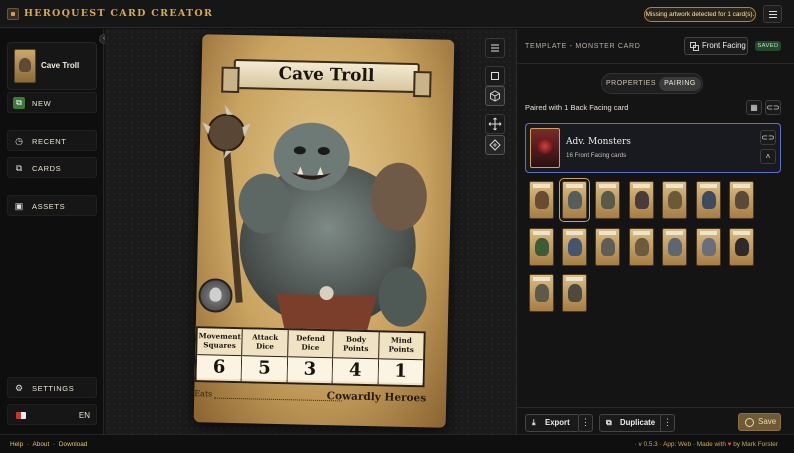  I want to click on stat-body: Body Points 4, so click(356, 358).